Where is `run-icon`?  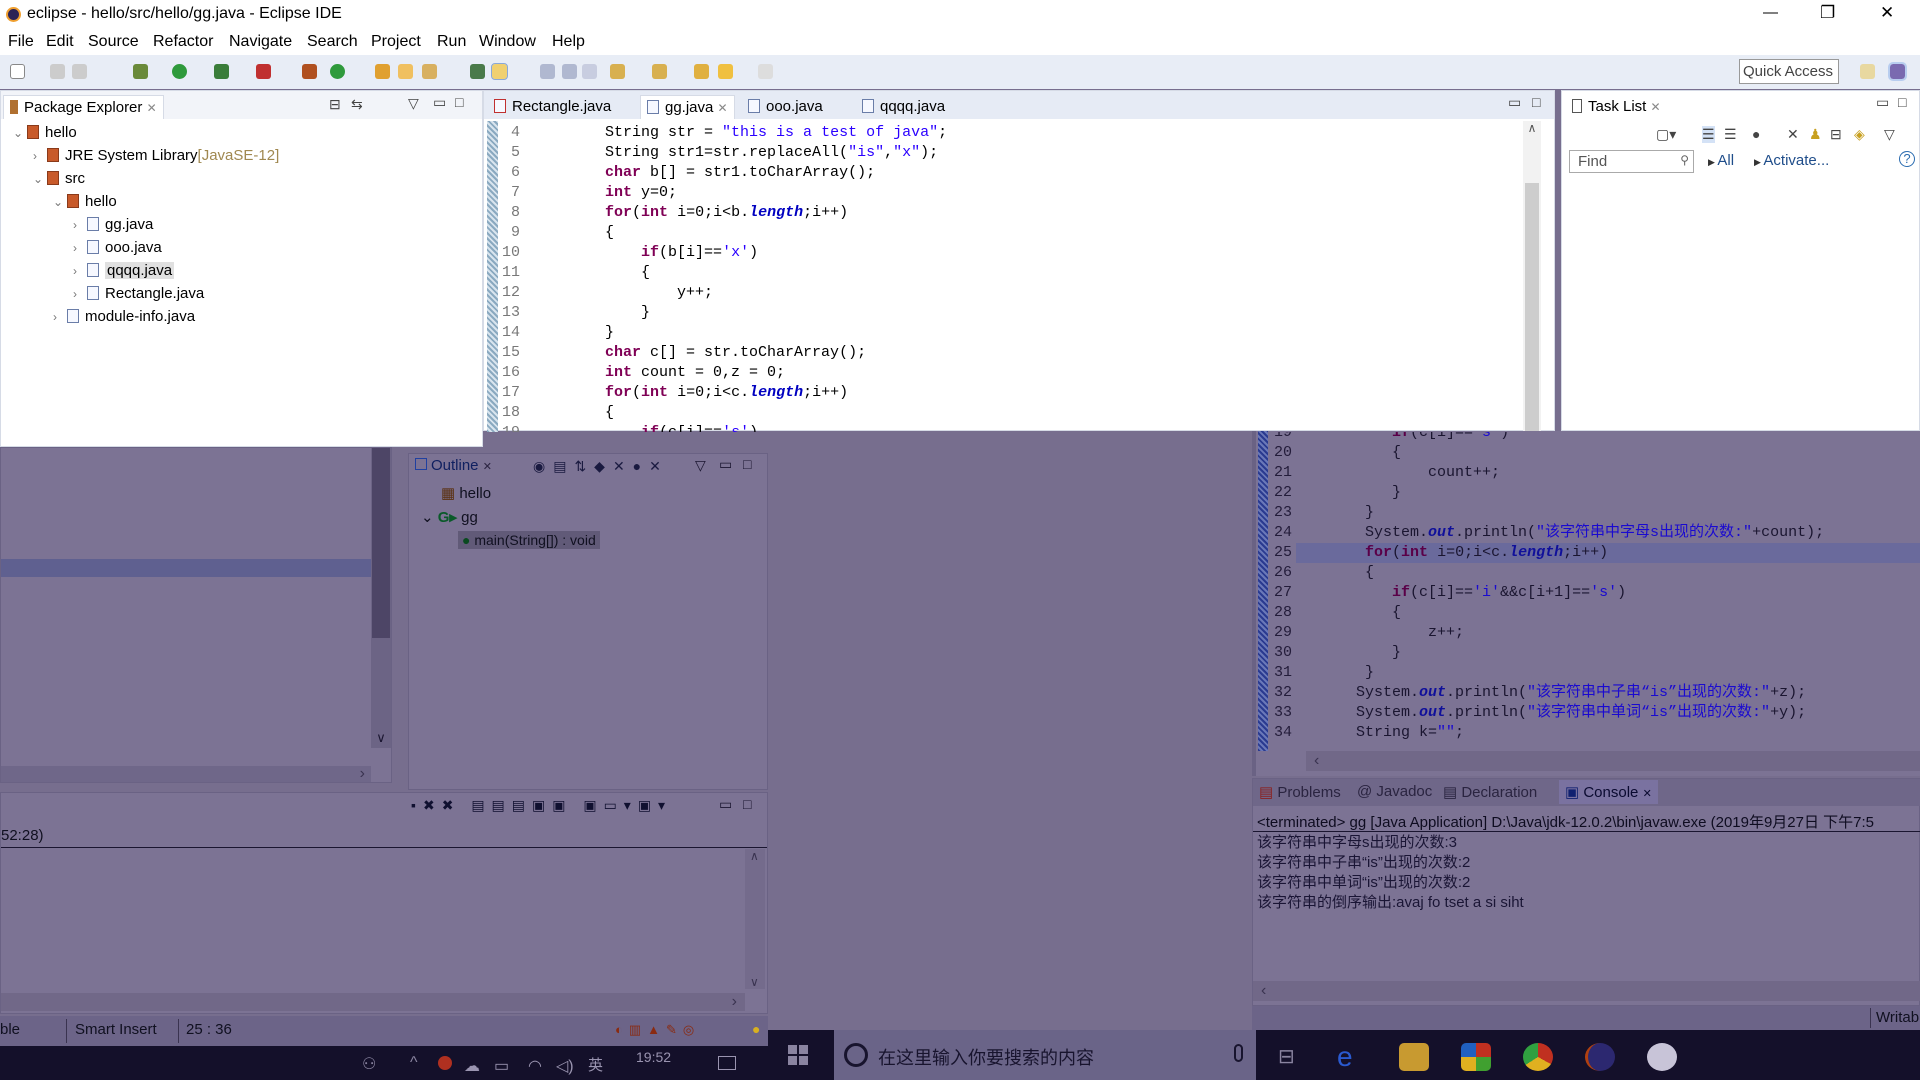 run-icon is located at coordinates (179, 71).